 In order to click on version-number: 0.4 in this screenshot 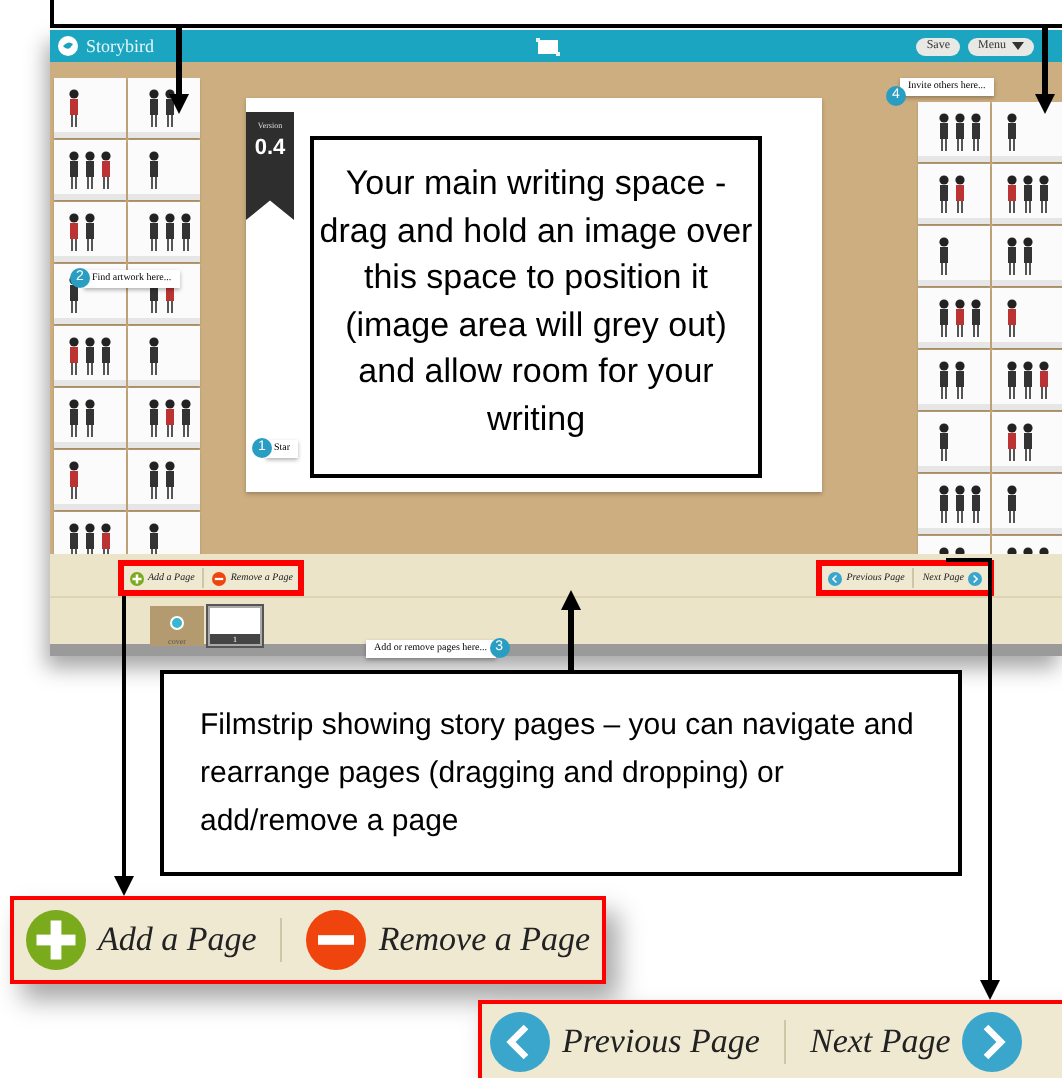, I will do `click(270, 148)`.